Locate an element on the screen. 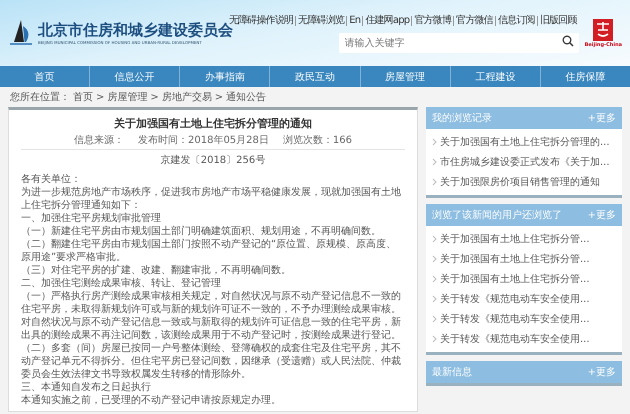 The height and width of the screenshot is (414, 630). paragraph: 一、加强住宅平房规划审批管理 is located at coordinates (91, 218).